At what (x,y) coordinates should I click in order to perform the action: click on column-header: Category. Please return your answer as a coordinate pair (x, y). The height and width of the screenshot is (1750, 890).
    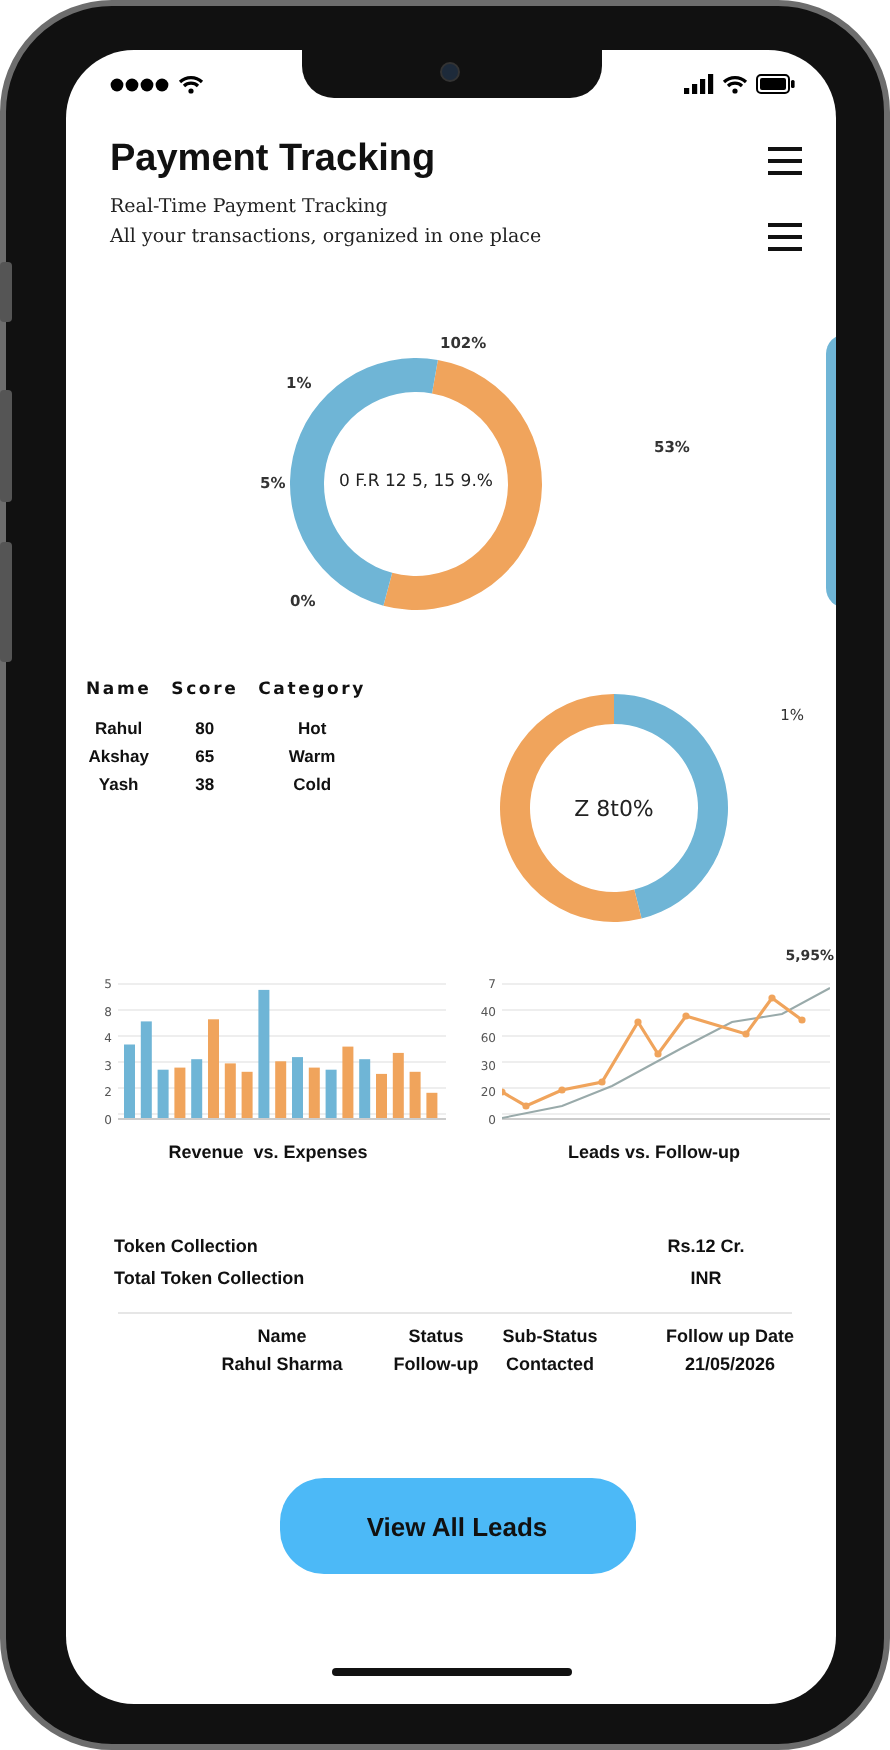
    Looking at the image, I should click on (312, 692).